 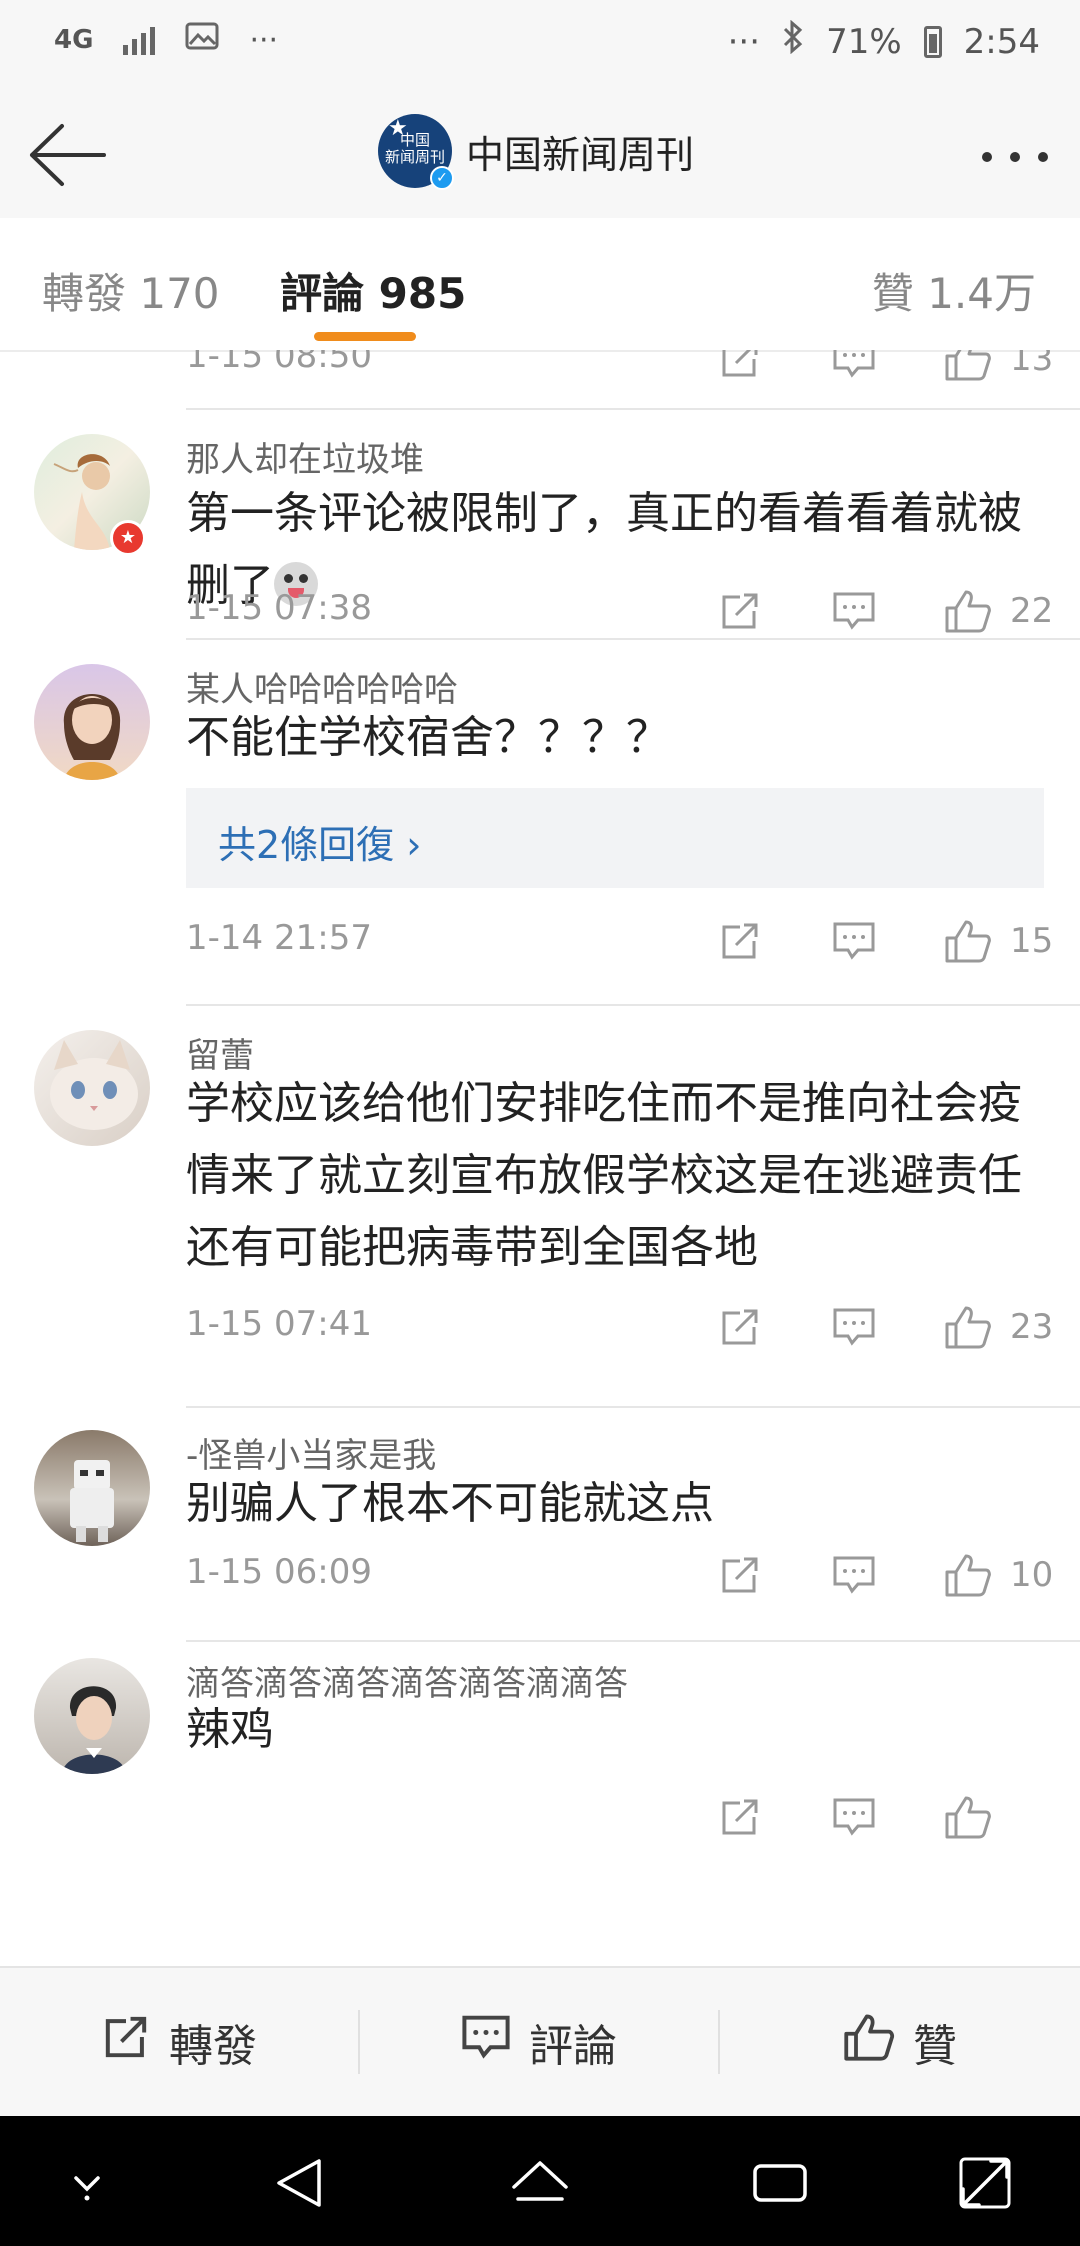 I want to click on battery-icon, so click(x=932, y=41).